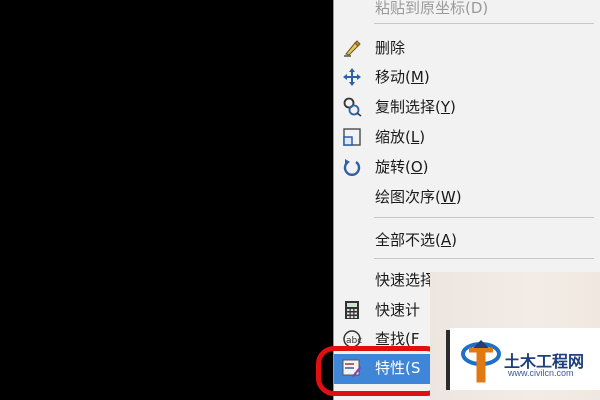 The height and width of the screenshot is (400, 600). I want to click on menu-item-label: 绘图次序(W), so click(418, 197).